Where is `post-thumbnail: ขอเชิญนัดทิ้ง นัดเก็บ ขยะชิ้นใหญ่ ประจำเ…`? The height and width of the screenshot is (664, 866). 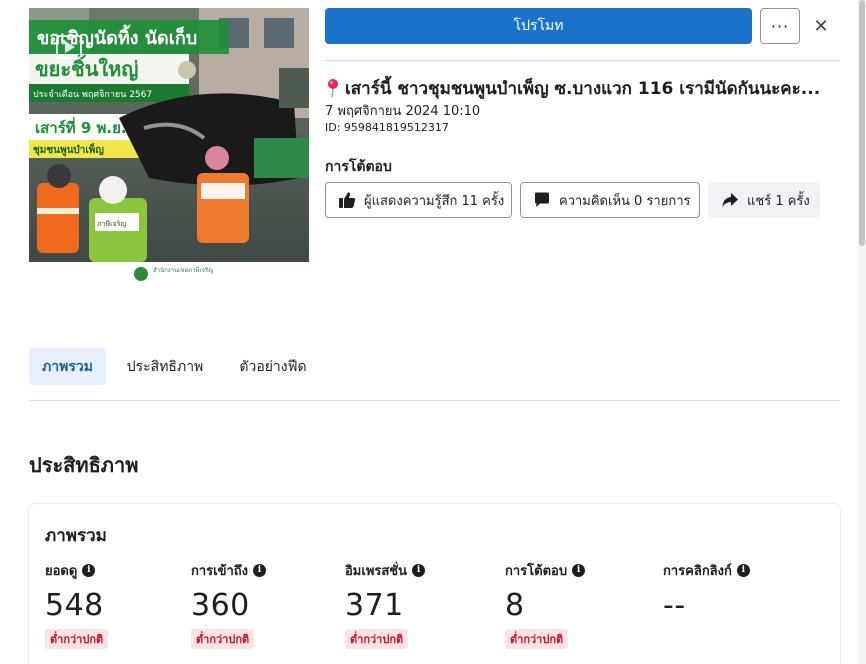
post-thumbnail: ขอเชิญนัดทิ้ง นัดเก็บ ขยะชิ้นใหญ่ ประจำเ… is located at coordinates (169, 148).